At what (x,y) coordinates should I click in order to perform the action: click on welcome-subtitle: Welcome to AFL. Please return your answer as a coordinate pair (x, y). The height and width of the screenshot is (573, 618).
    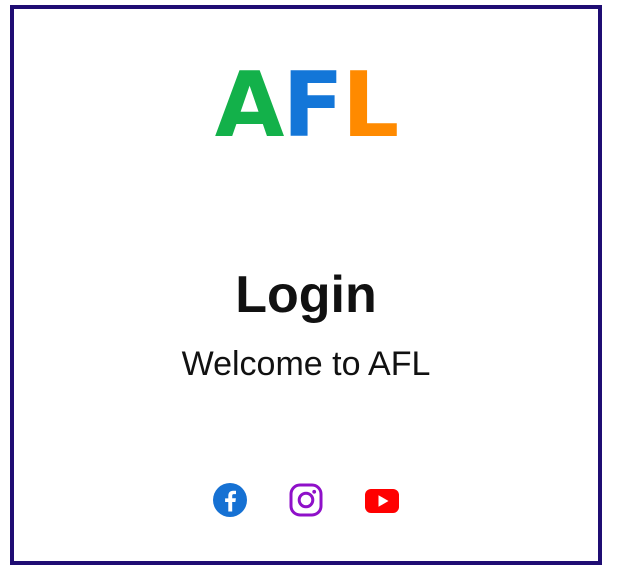
    Looking at the image, I should click on (306, 364).